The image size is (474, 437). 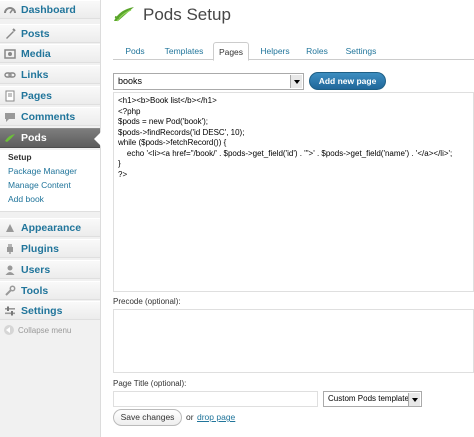 What do you see at coordinates (124, 15) in the screenshot?
I see `pods-logo-icon` at bounding box center [124, 15].